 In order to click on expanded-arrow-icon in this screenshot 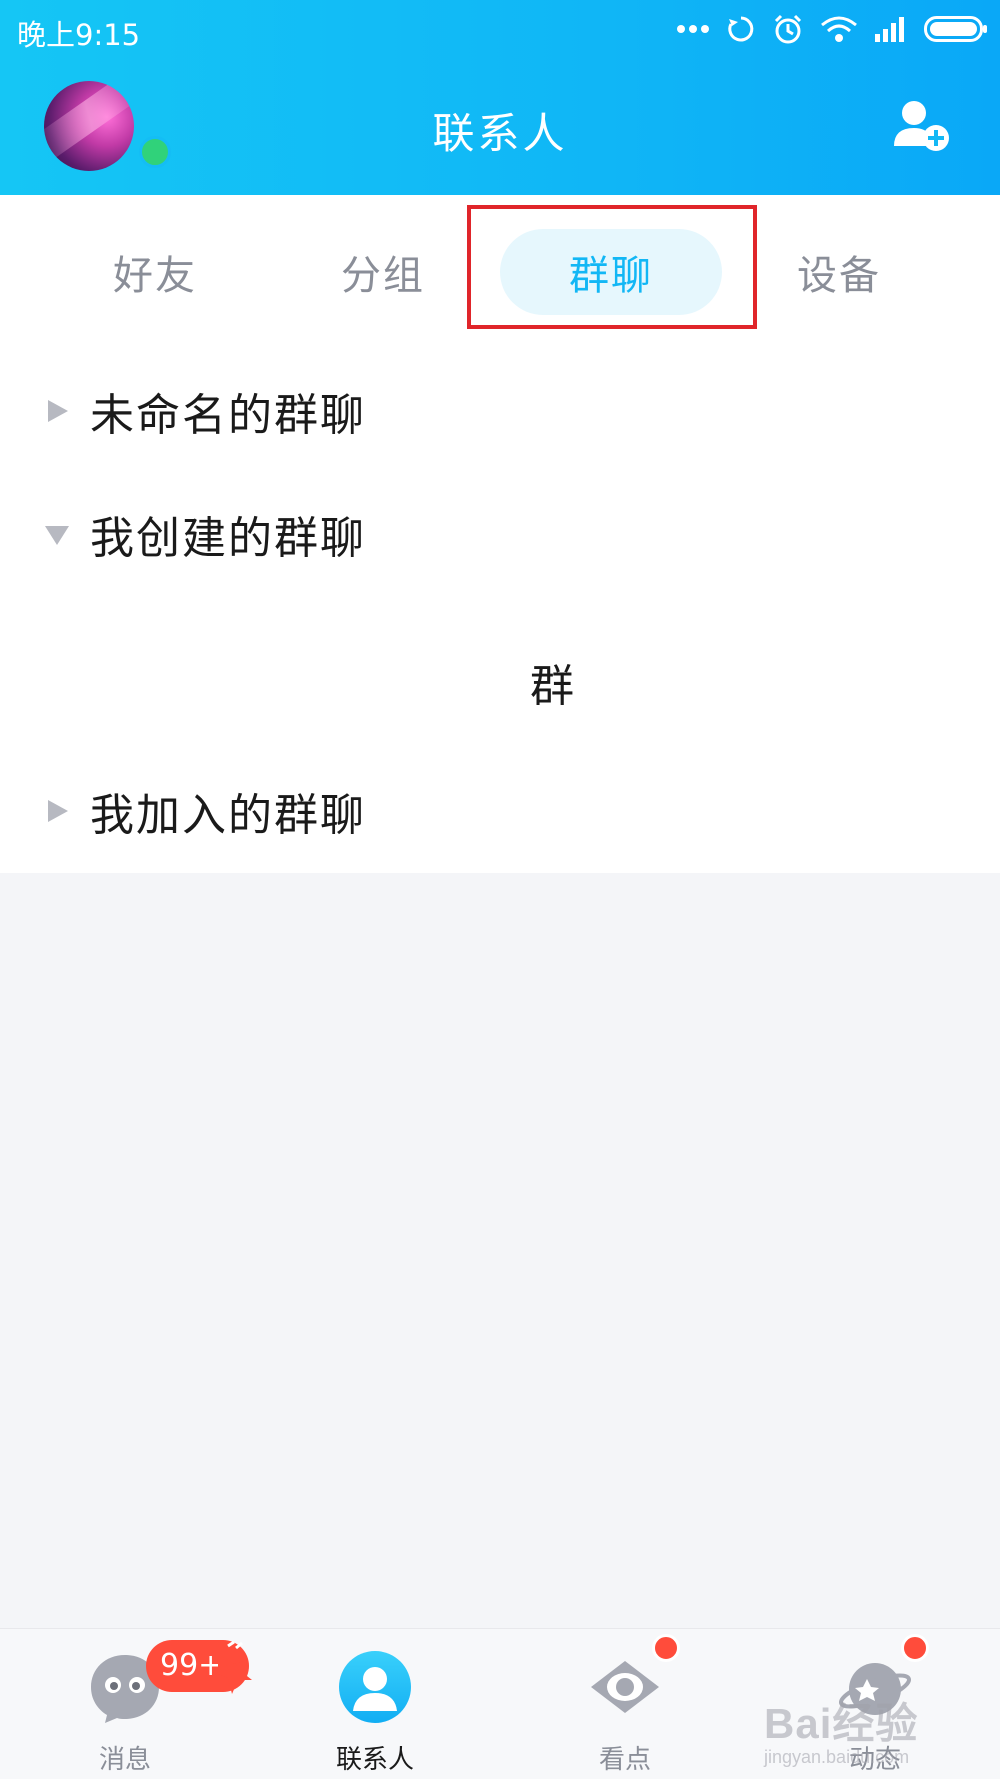, I will do `click(57, 535)`.